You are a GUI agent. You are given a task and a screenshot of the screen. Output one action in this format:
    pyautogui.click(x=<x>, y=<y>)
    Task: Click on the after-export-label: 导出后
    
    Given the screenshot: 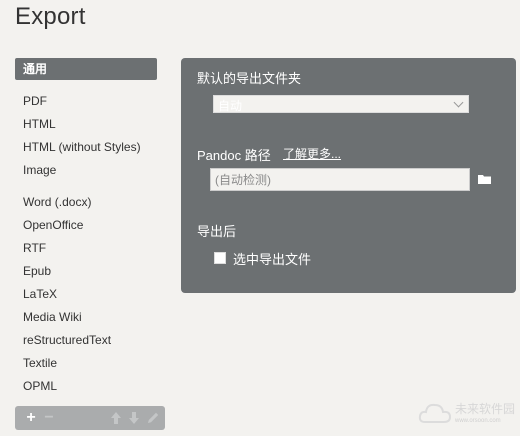 What is the action you would take?
    pyautogui.click(x=217, y=231)
    